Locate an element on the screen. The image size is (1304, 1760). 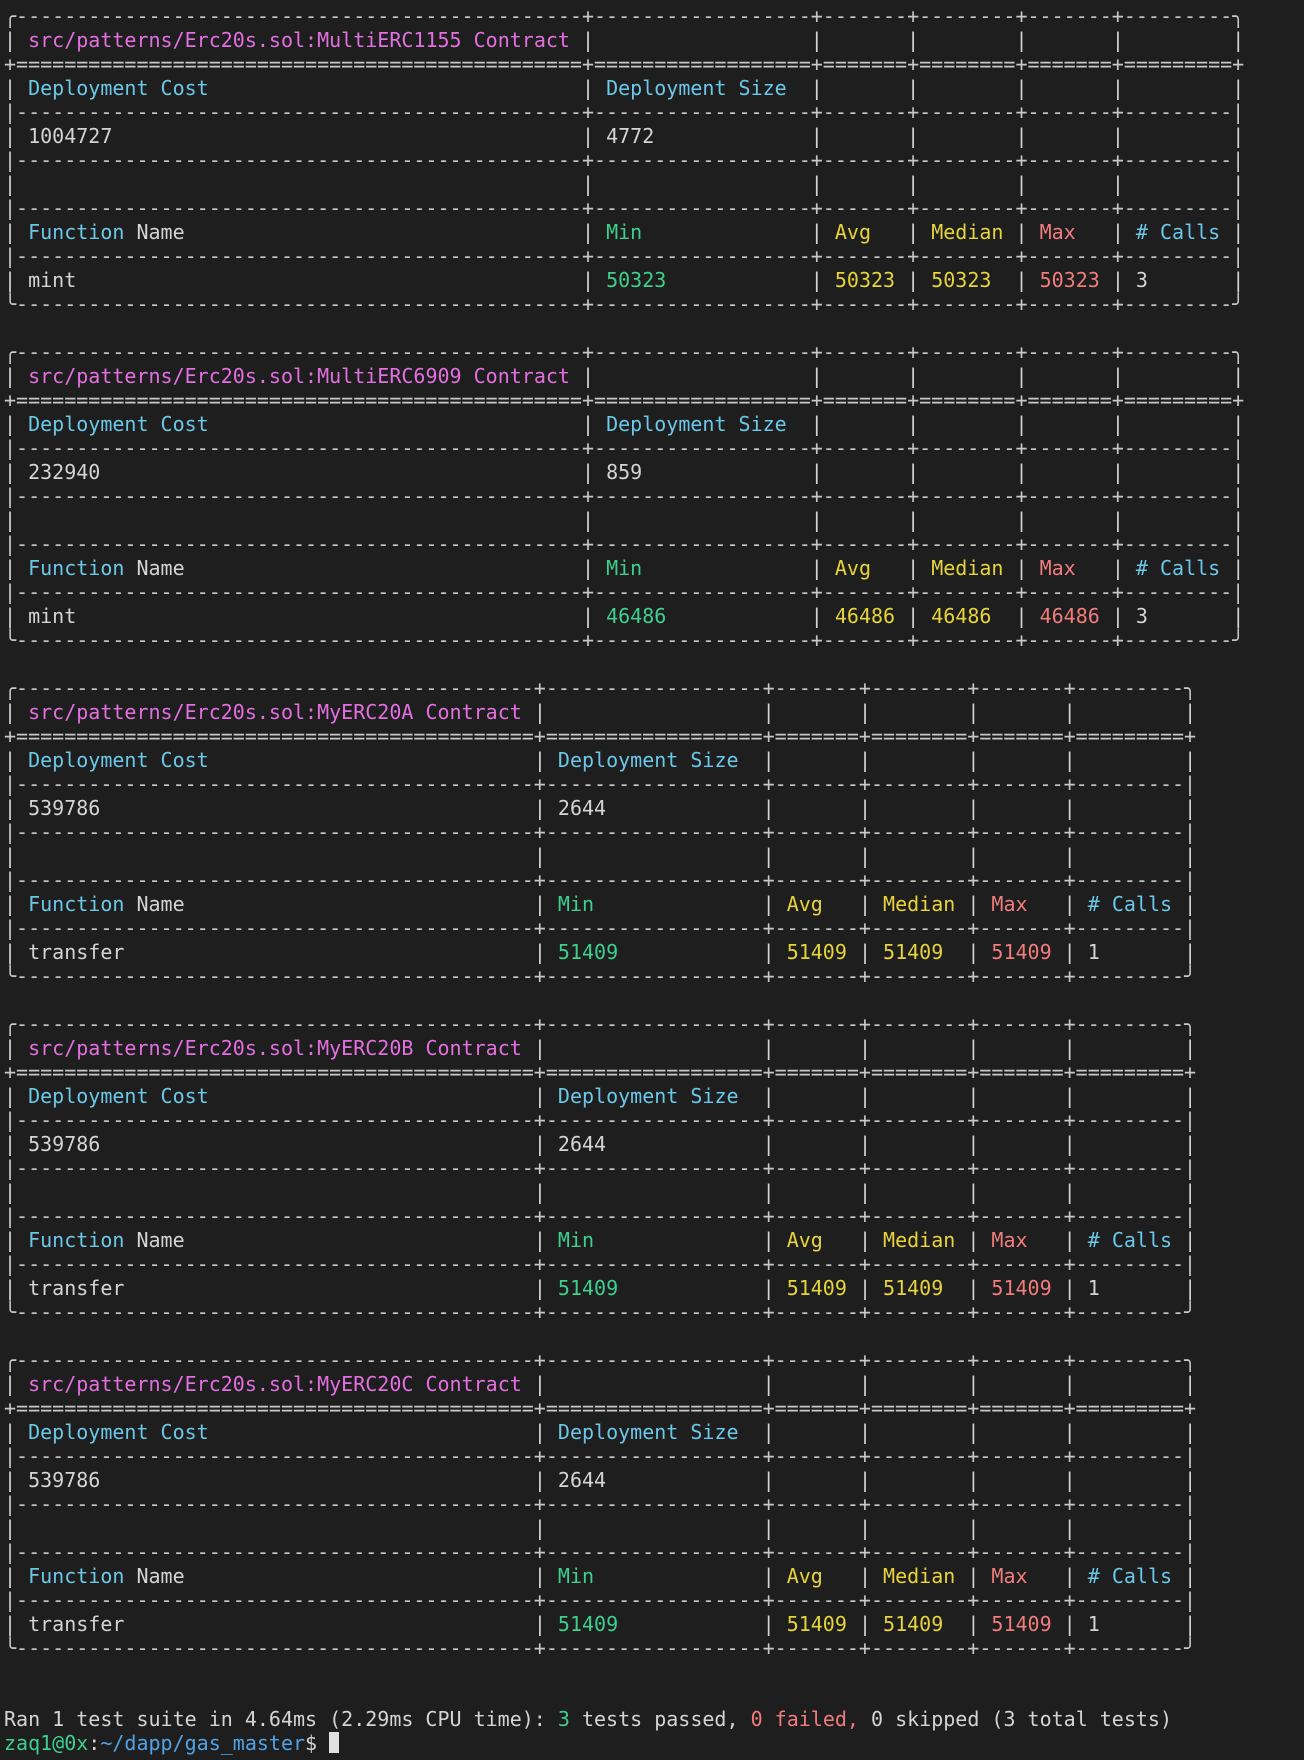
avg-header: Avg is located at coordinates (816, 904).